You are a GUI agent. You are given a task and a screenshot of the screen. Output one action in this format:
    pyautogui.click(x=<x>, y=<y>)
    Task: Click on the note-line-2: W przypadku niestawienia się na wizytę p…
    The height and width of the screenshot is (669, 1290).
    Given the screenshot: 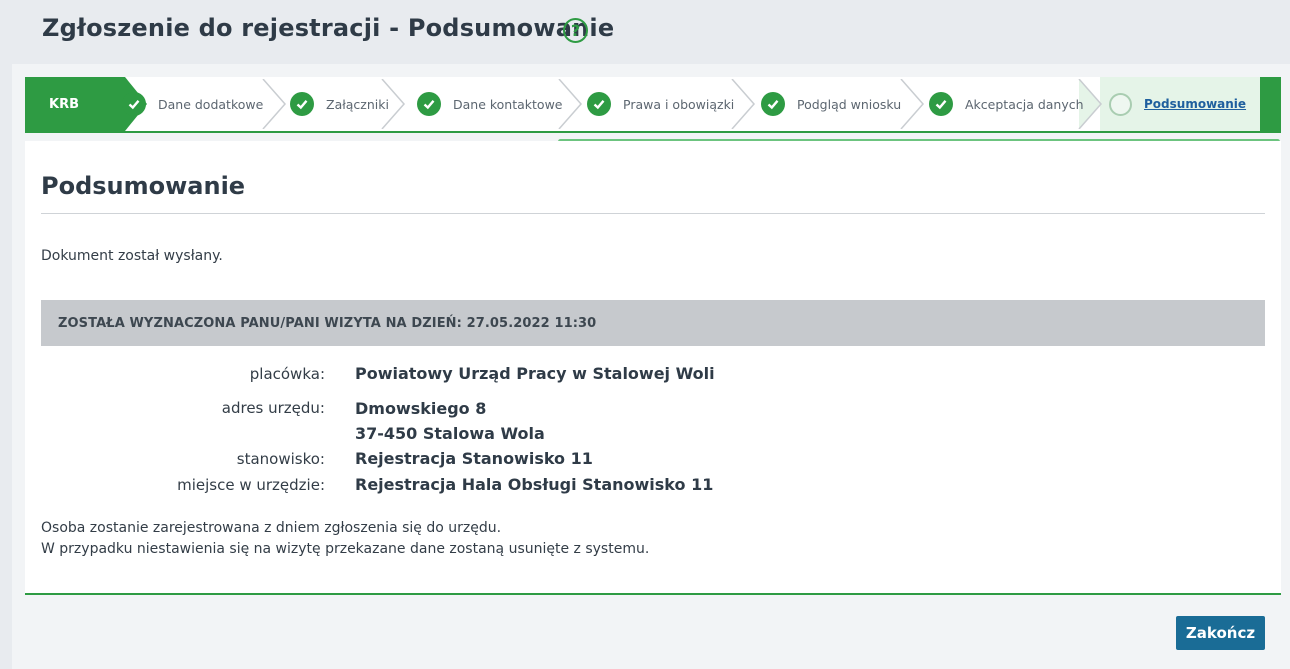 What is the action you would take?
    pyautogui.click(x=345, y=549)
    